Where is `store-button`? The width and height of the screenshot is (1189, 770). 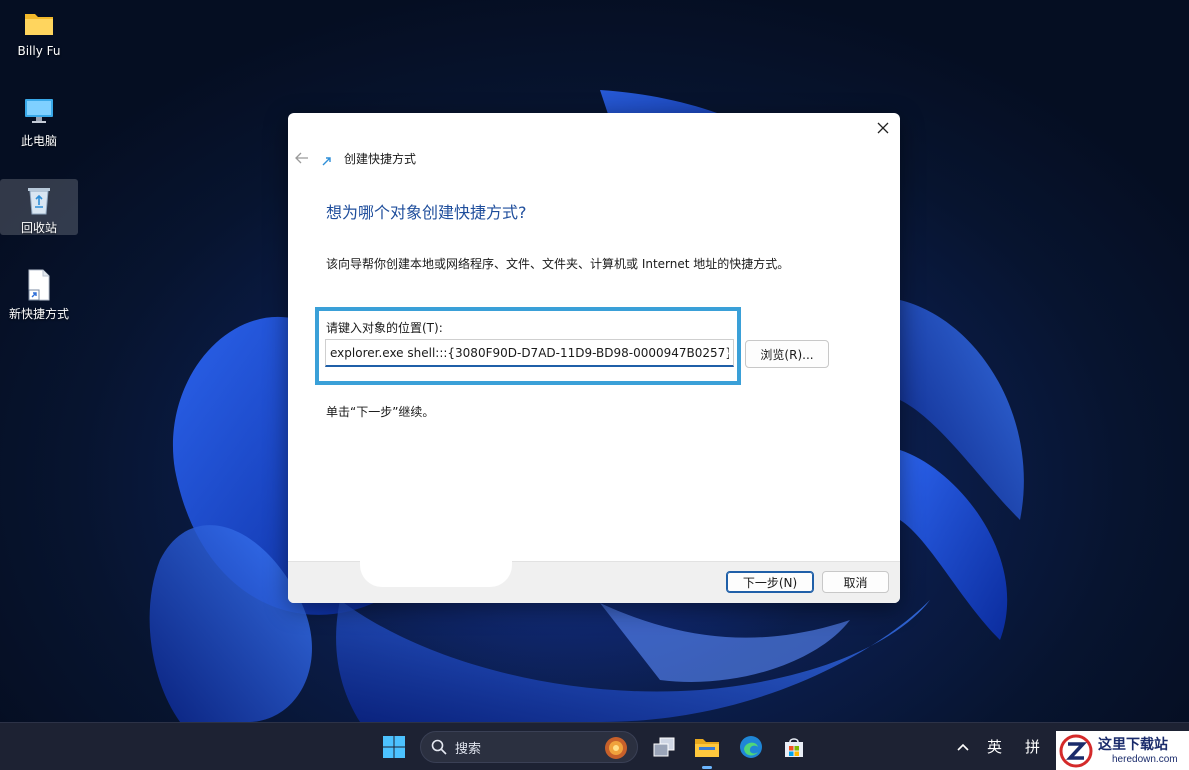 store-button is located at coordinates (794, 747).